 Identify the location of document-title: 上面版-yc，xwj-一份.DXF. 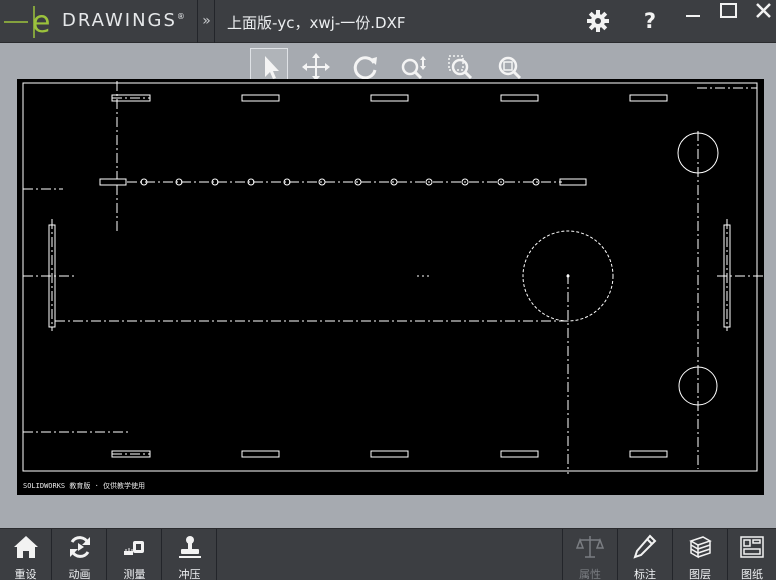
(316, 23).